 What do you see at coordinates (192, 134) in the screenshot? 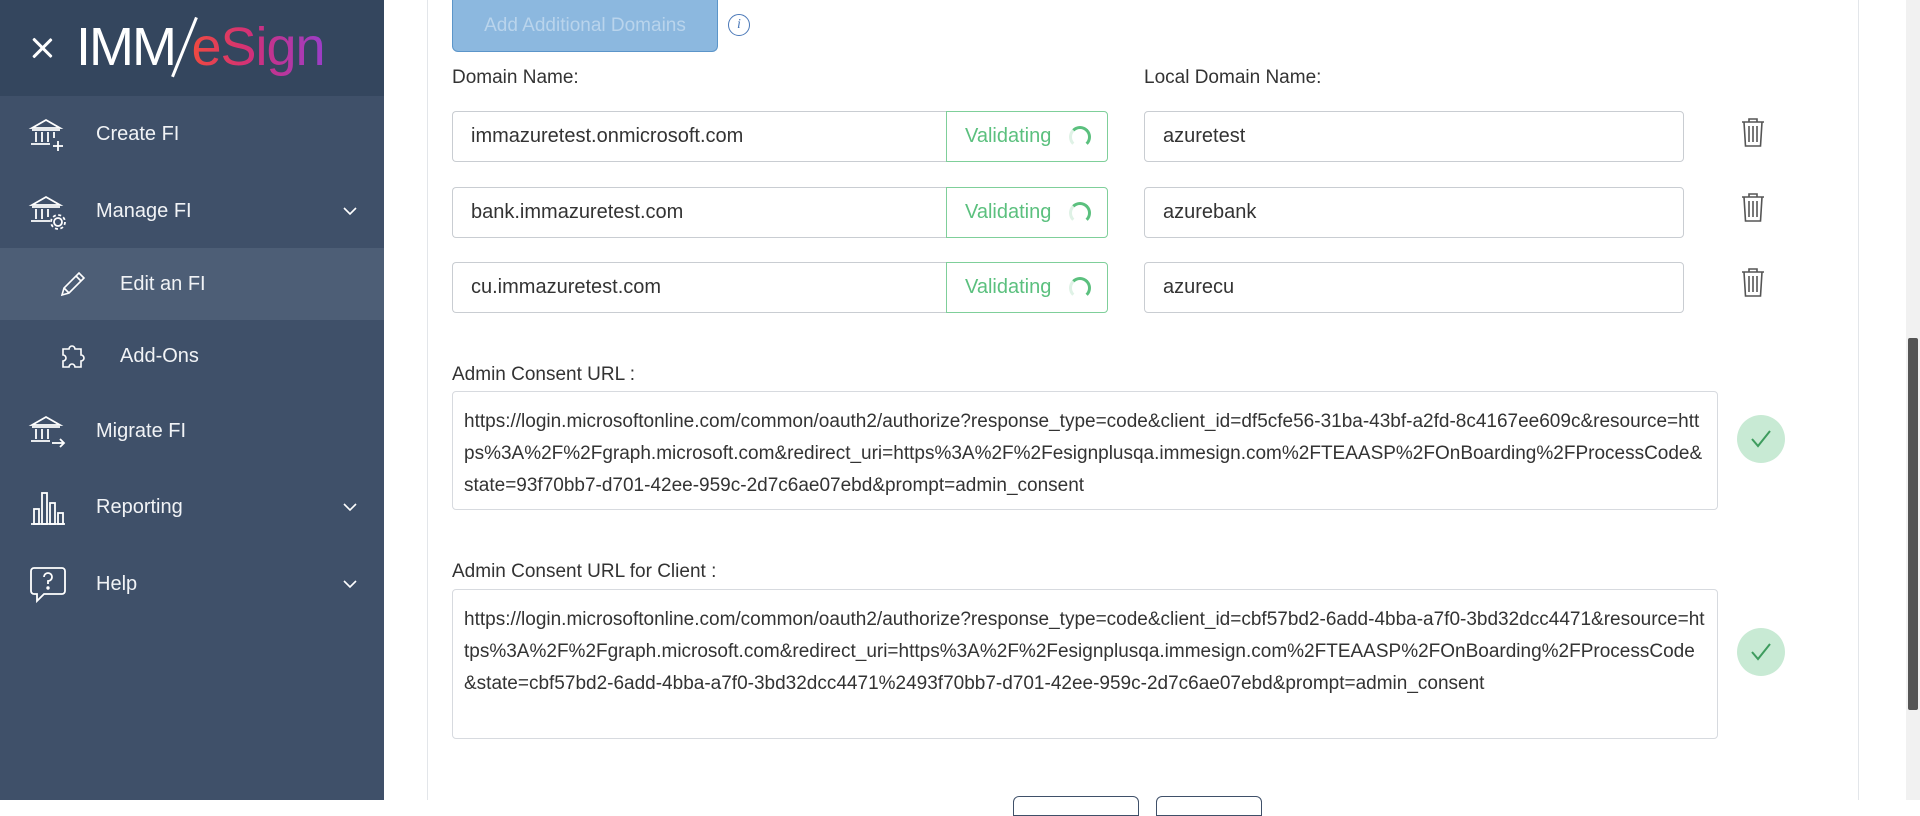
I see `sidebar-item-create-fi: Create FI` at bounding box center [192, 134].